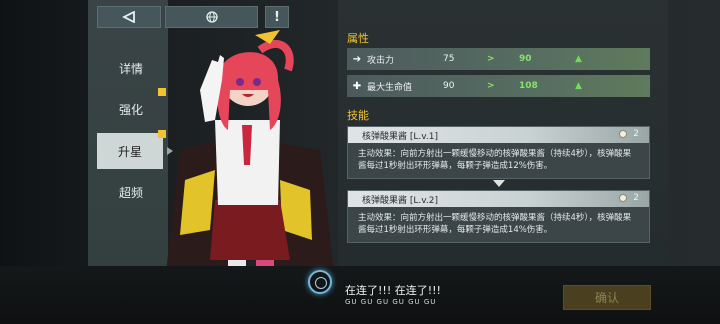 This screenshot has height=324, width=720. Describe the element at coordinates (393, 290) in the screenshot. I see `dialog-text: 在连了!!! 在连了!!!` at that location.